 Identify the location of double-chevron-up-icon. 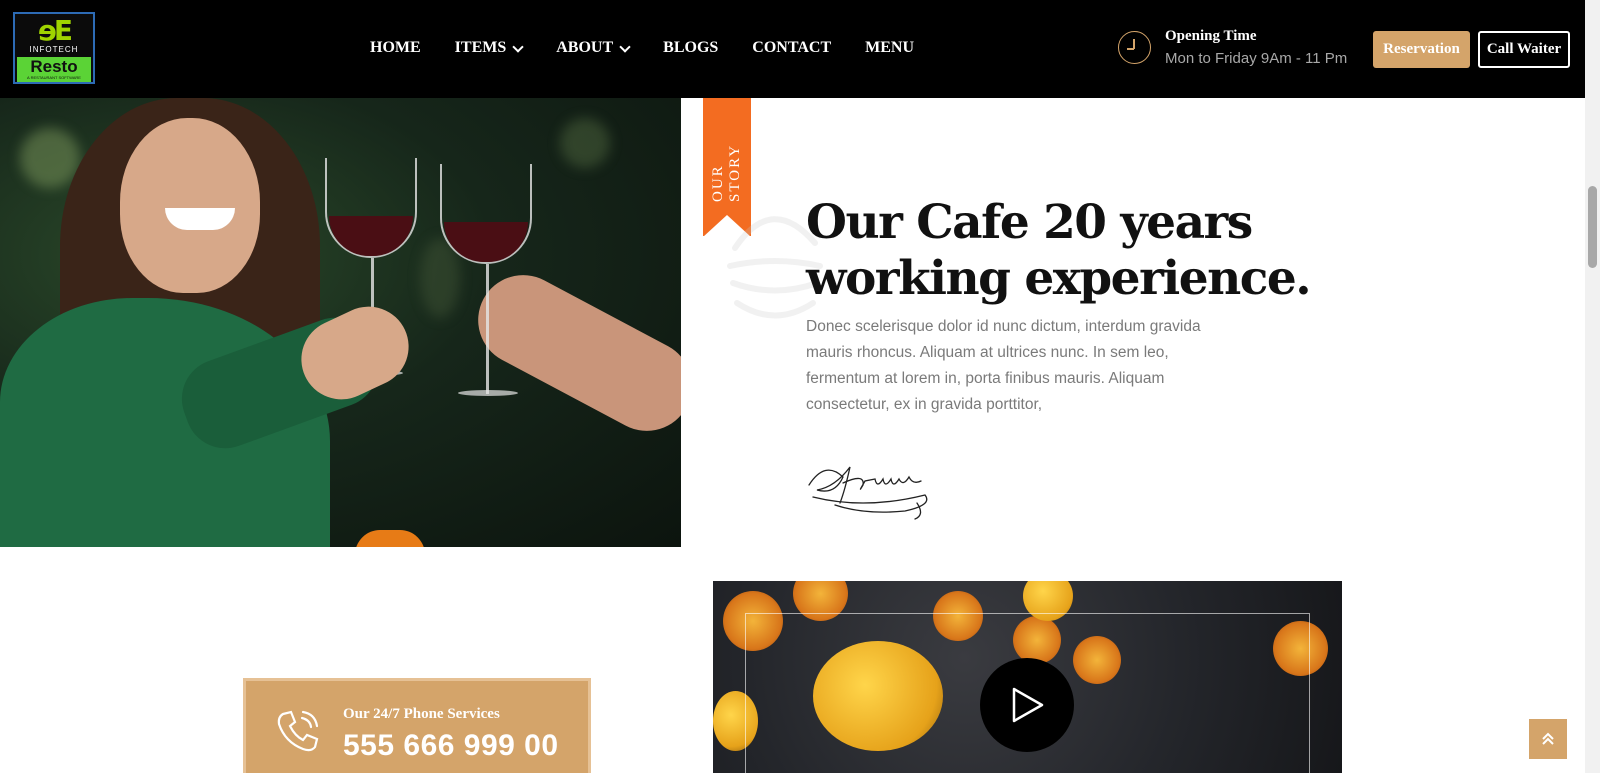
(1548, 738).